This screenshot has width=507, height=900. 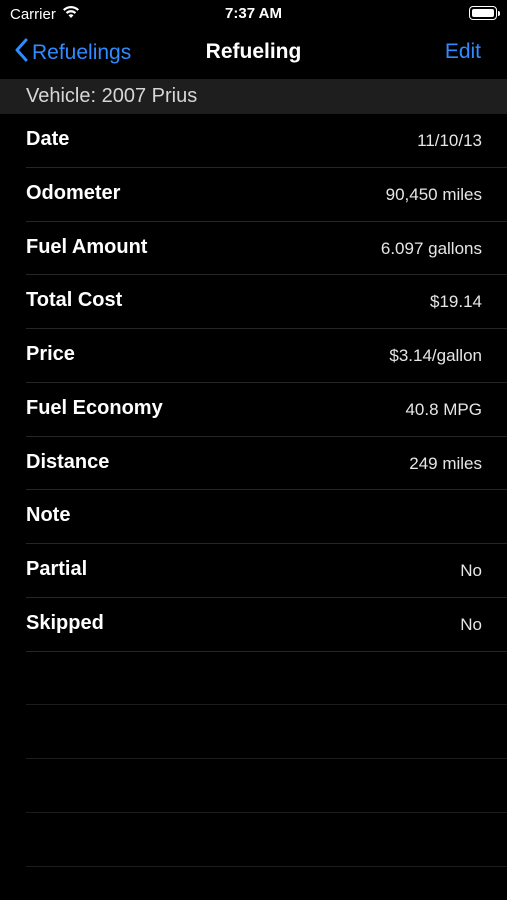 I want to click on battery-icon, so click(x=484, y=13).